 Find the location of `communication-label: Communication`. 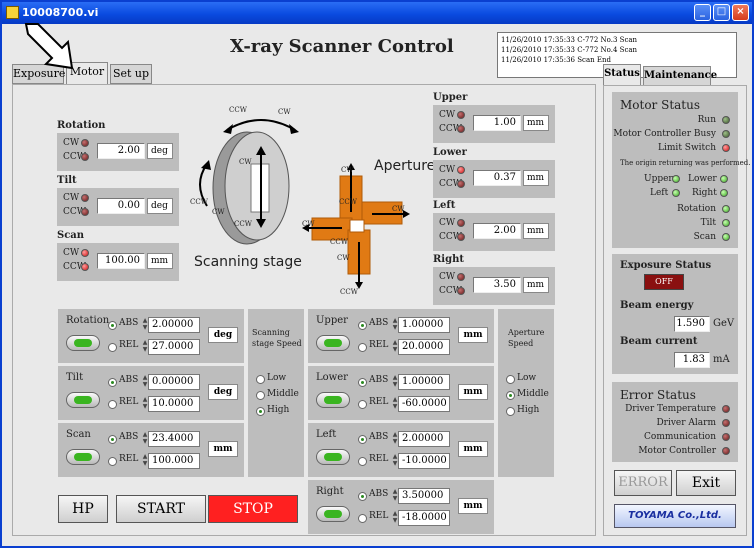

communication-label: Communication is located at coordinates (680, 437).